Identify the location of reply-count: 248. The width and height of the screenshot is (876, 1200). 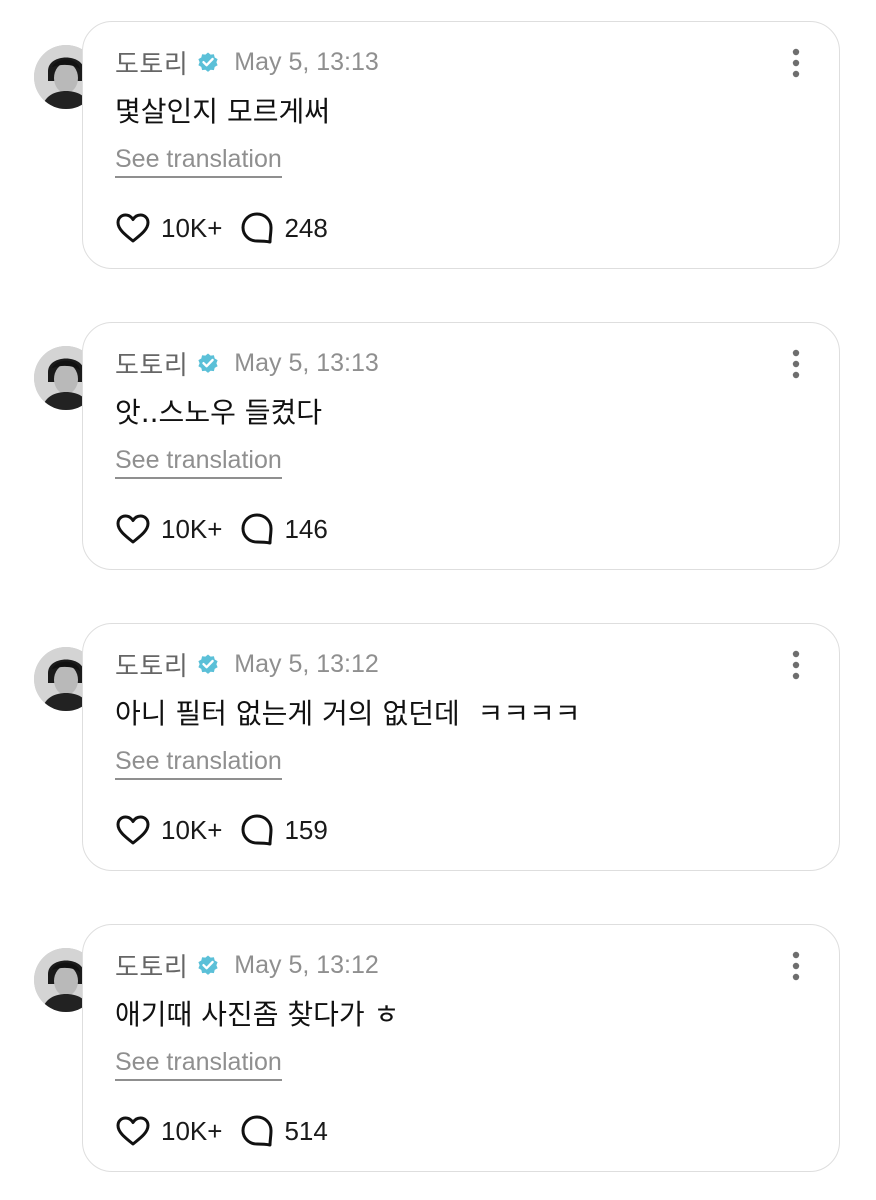
(306, 227).